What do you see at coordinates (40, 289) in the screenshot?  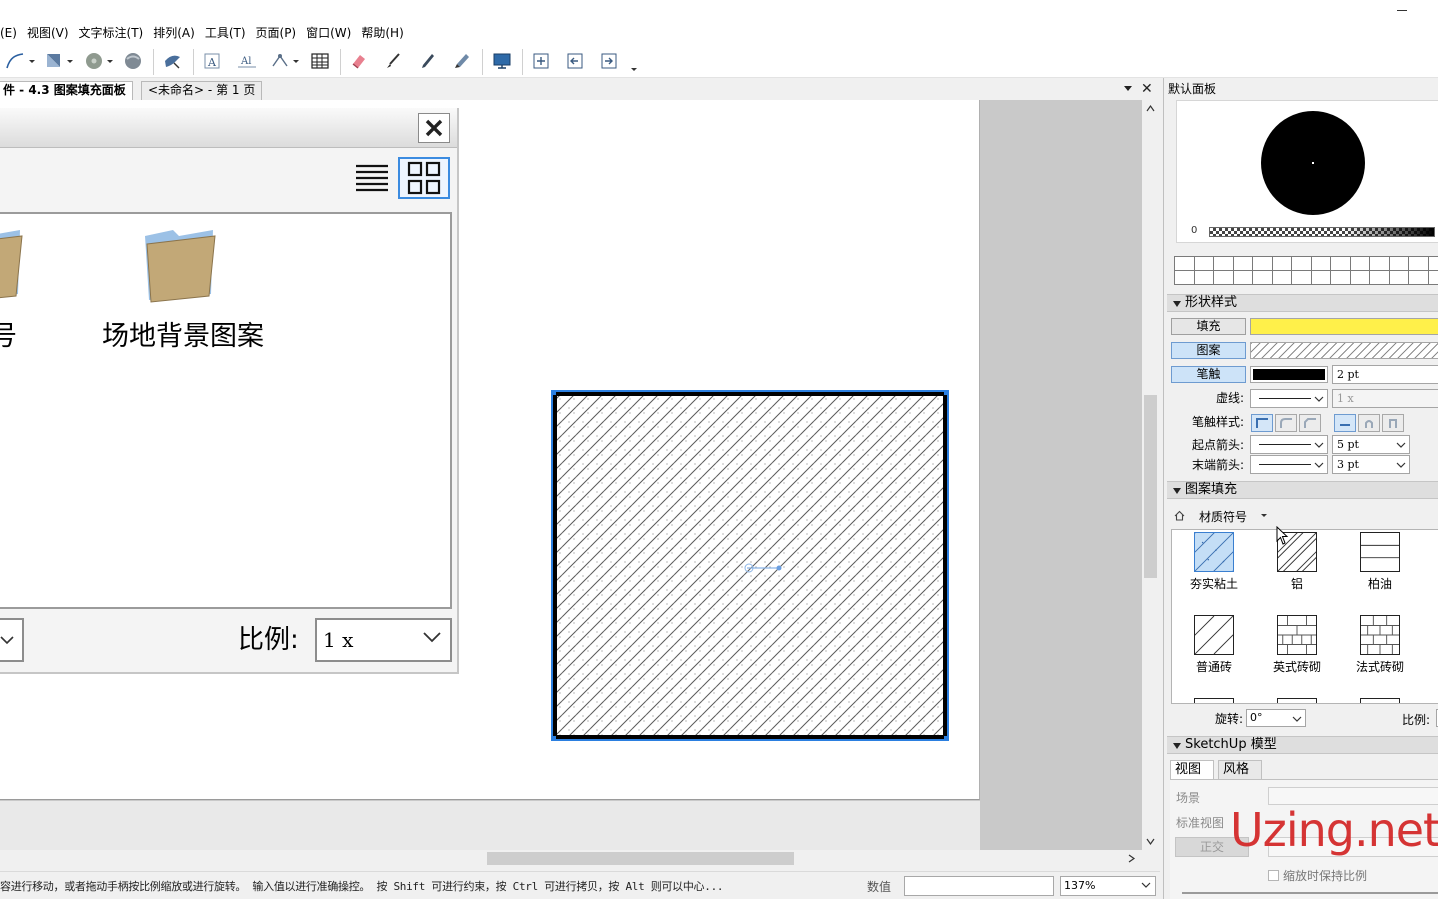 I see `folder-item-symbols: 符号` at bounding box center [40, 289].